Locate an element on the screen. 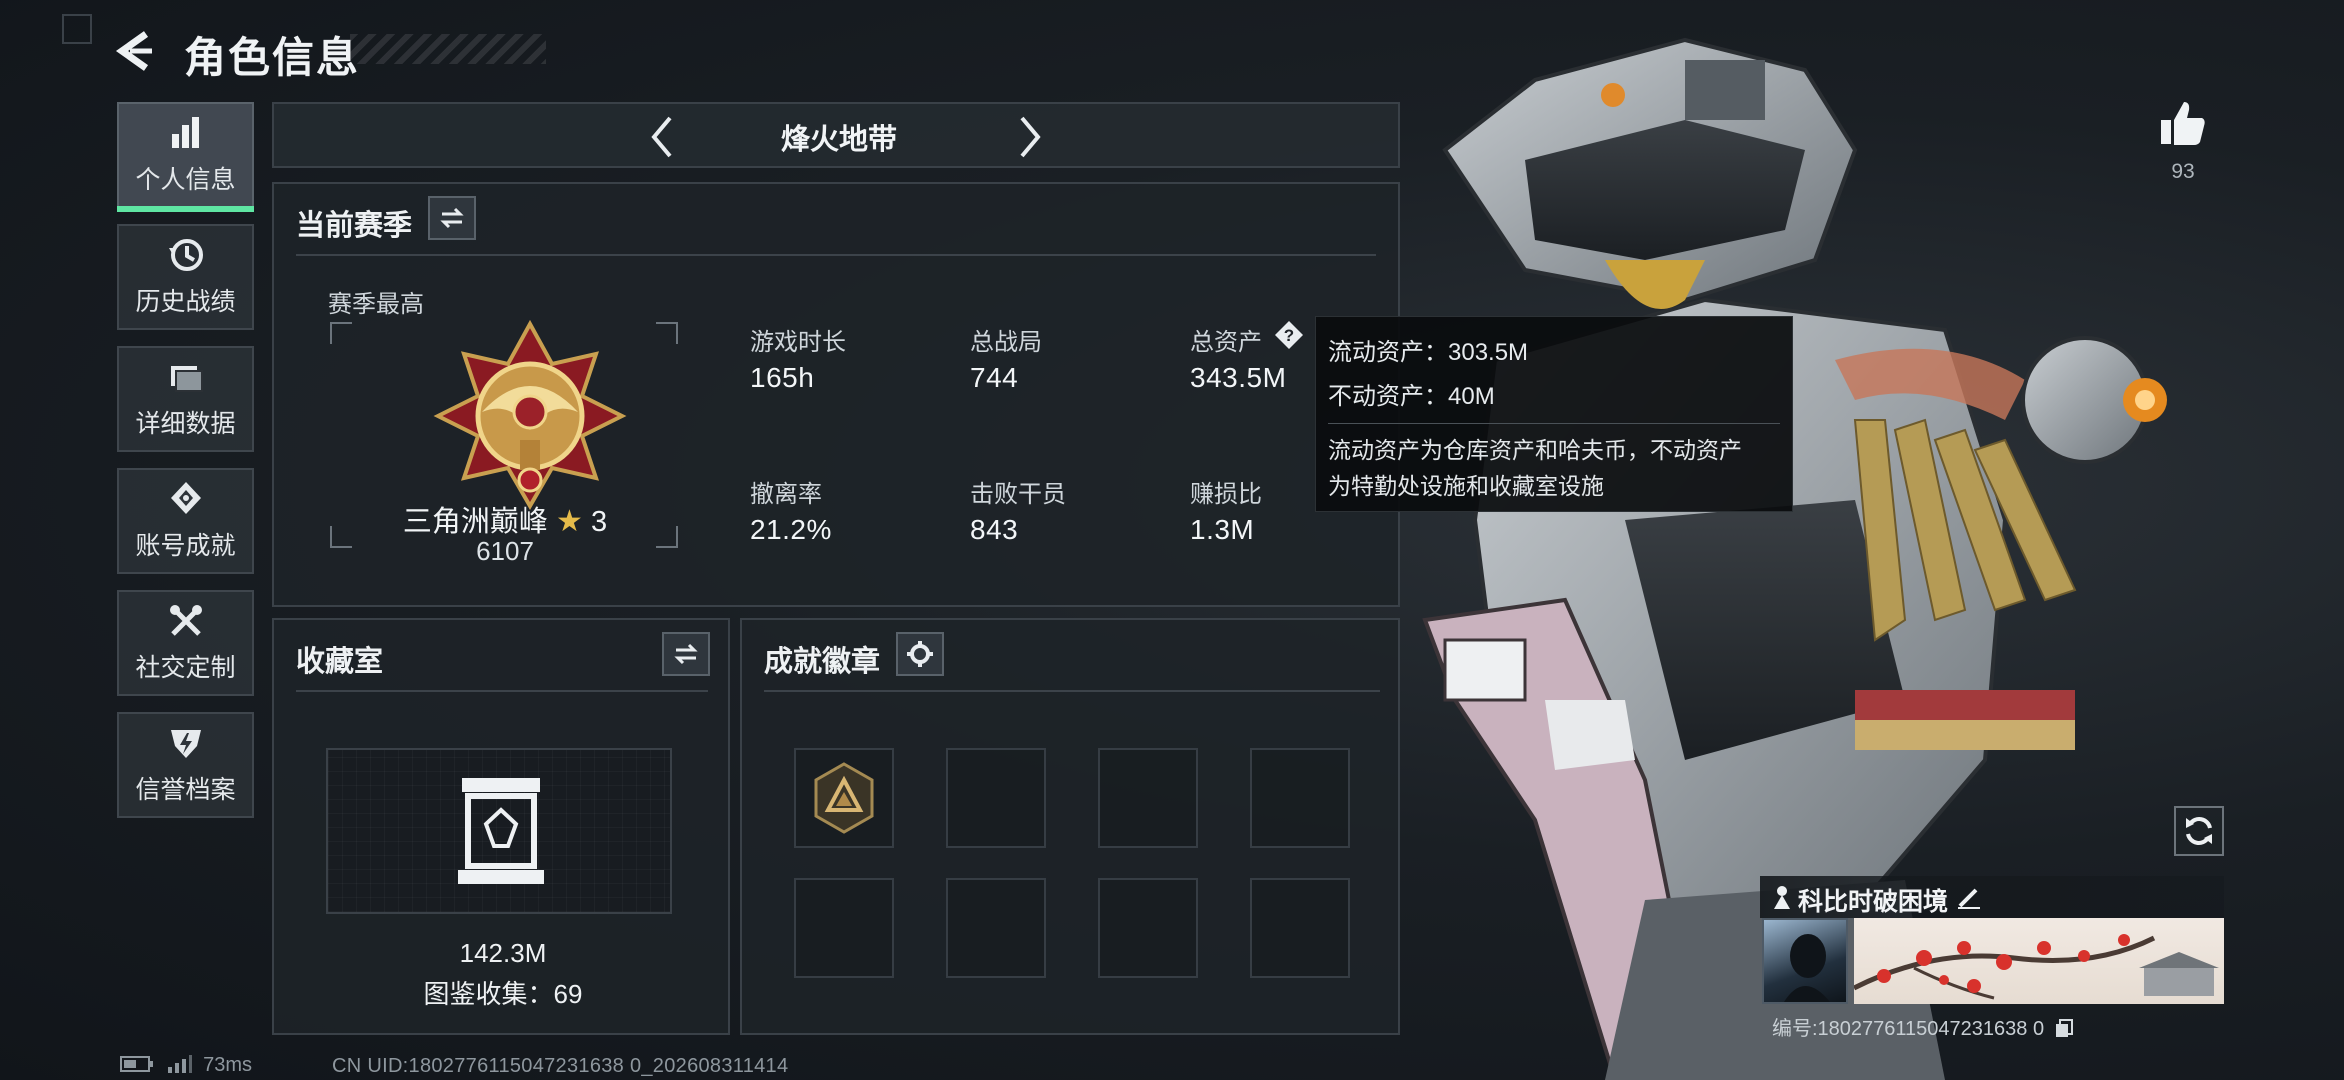 The image size is (2344, 1080). network-status: 73ms is located at coordinates (186, 1065).